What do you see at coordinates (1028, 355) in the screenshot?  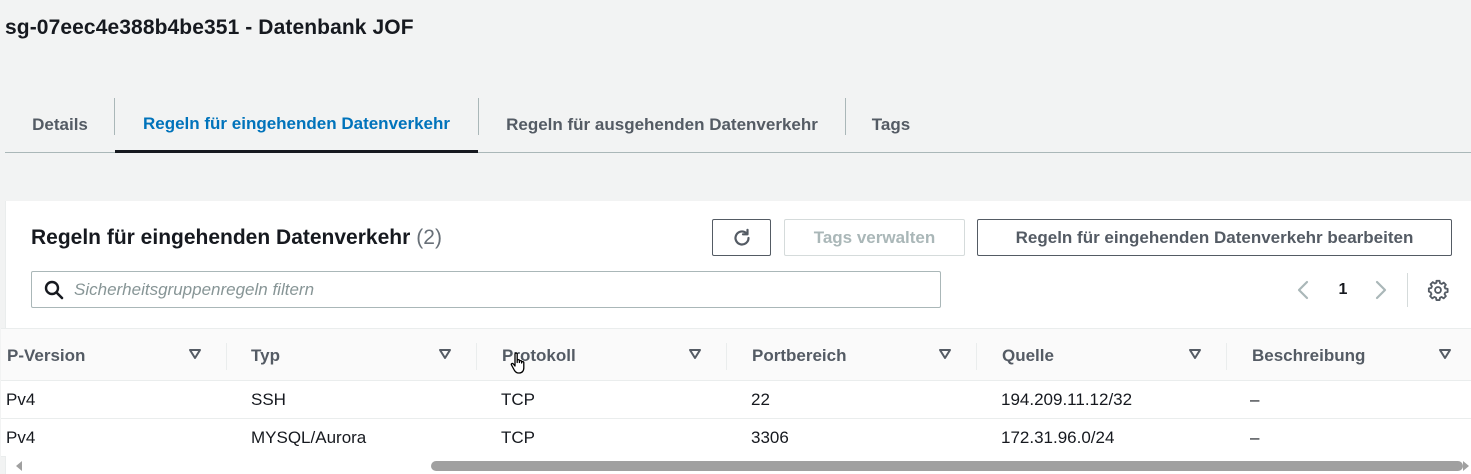 I see `column-header-source: Quelle` at bounding box center [1028, 355].